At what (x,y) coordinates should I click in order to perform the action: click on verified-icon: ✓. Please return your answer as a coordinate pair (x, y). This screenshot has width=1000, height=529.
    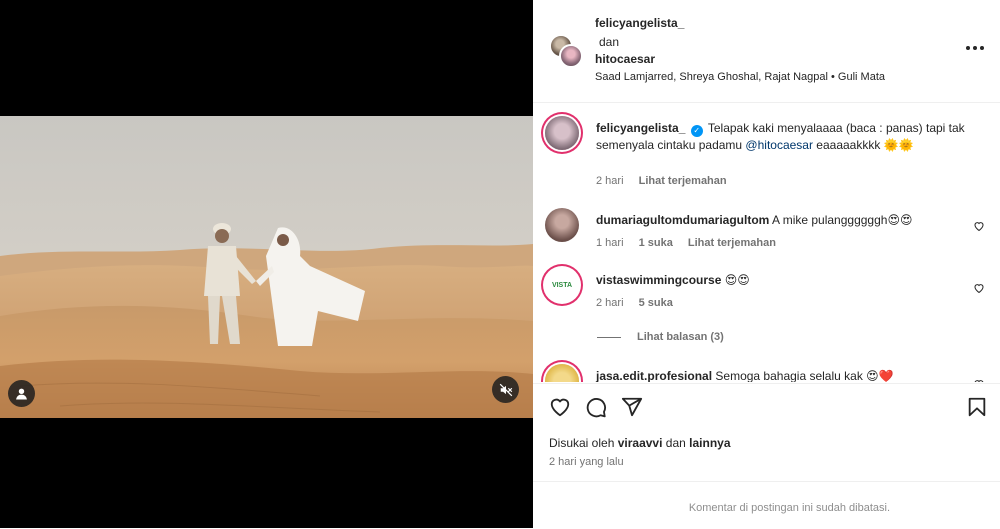
    Looking at the image, I should click on (696, 131).